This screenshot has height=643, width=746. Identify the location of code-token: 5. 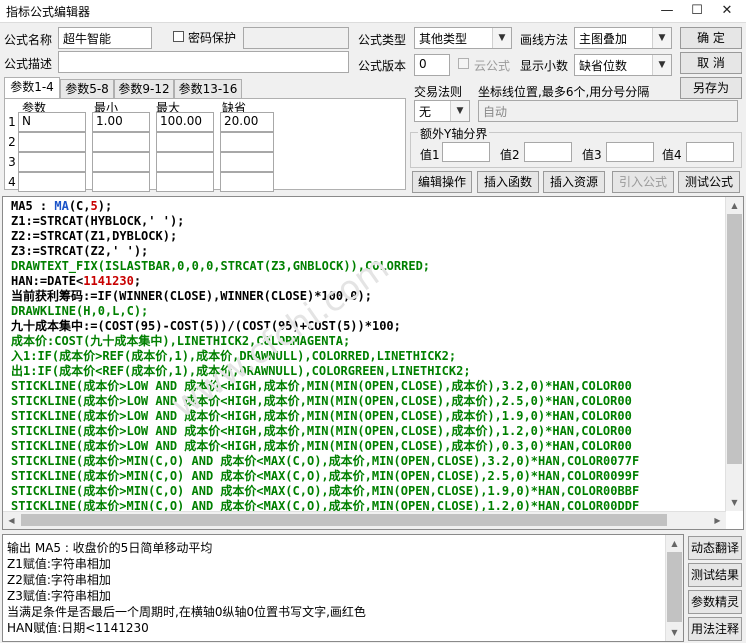
(94, 206).